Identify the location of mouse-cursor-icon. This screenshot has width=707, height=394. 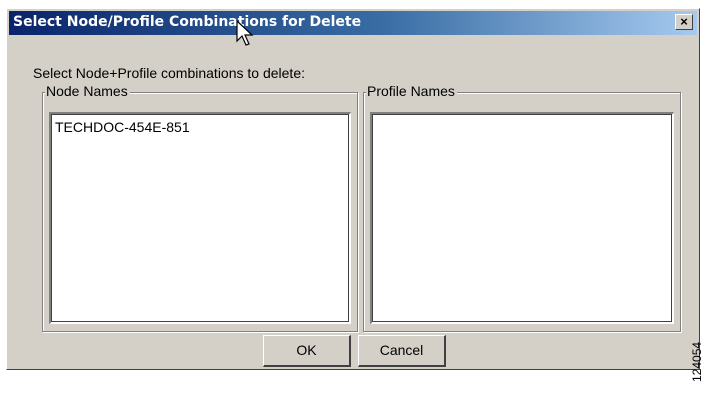
(245, 33).